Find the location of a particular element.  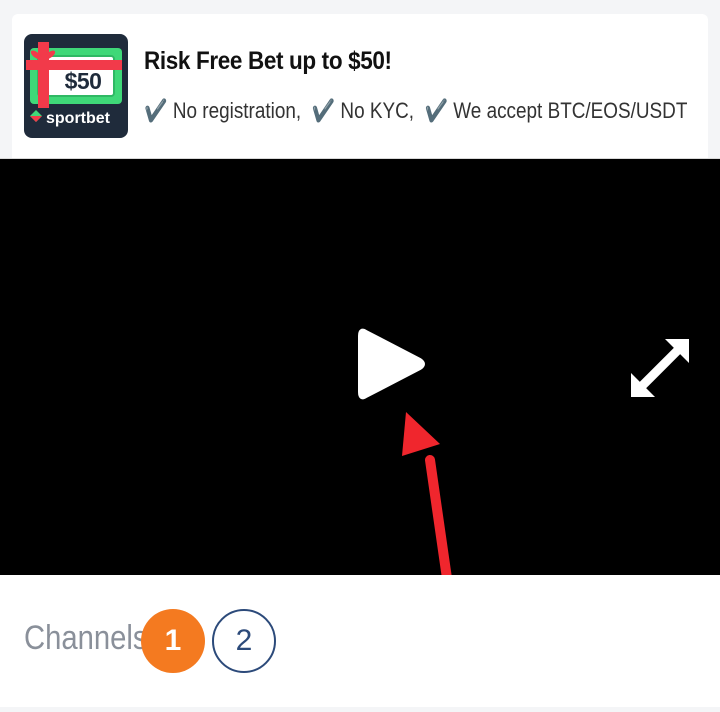

divider is located at coordinates (360, 709).